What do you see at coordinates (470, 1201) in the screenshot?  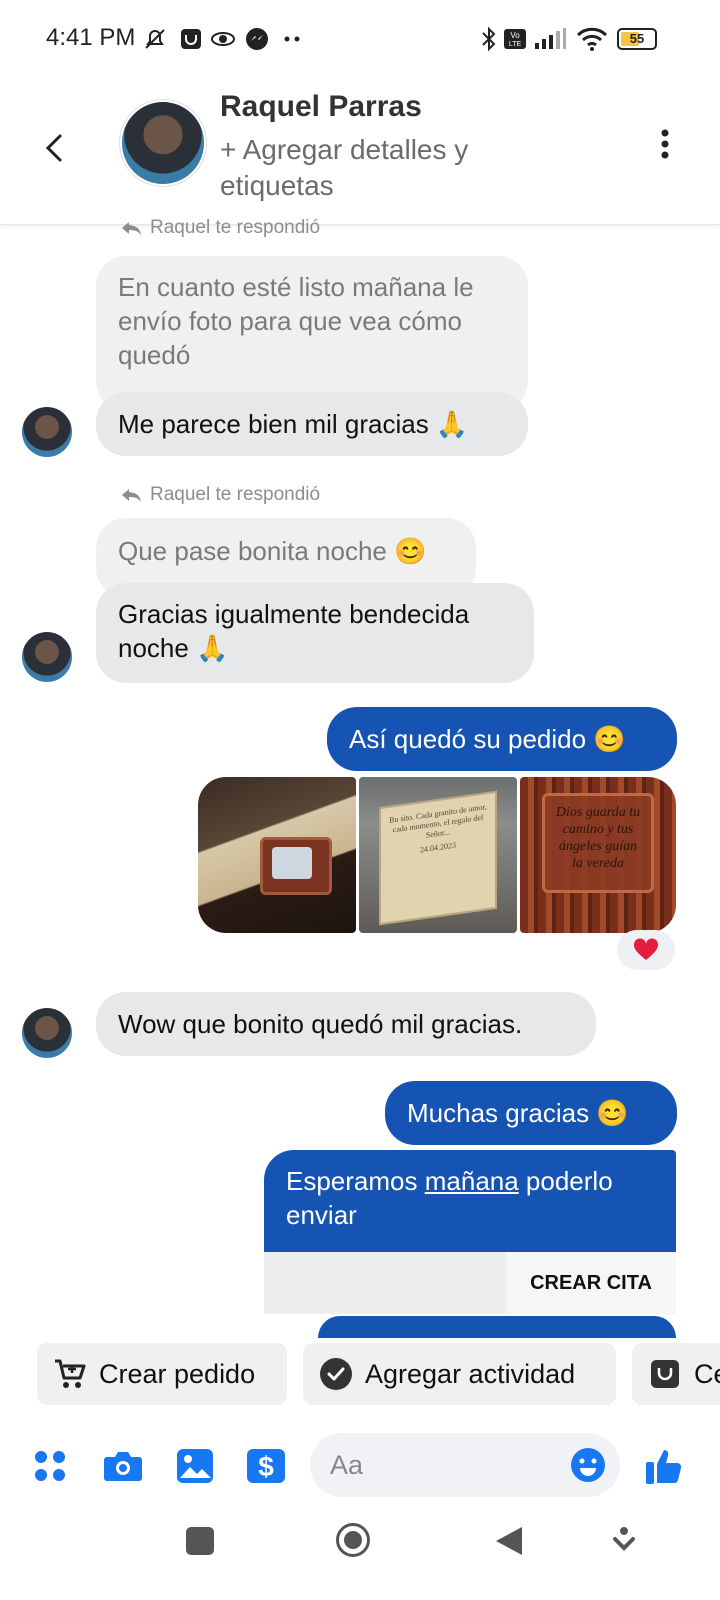 I see `outgoing-message-card: Esperamos mañana poderlo enviar` at bounding box center [470, 1201].